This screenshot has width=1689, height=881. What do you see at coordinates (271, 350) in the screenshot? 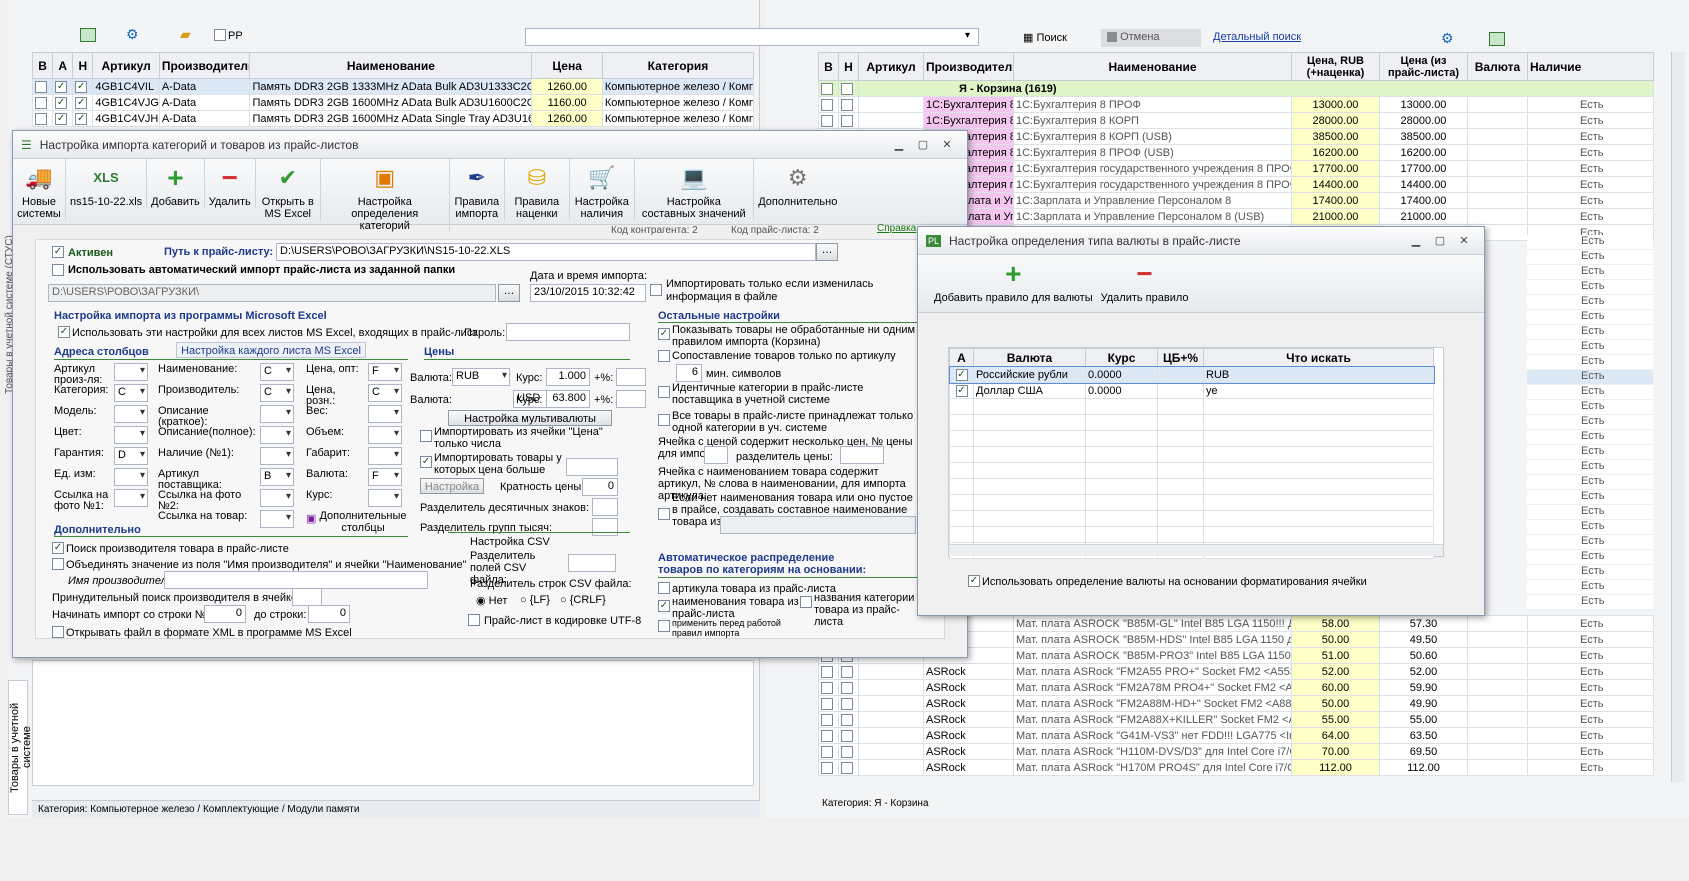
I see `each-sheet-button: Настройка каждого листа MS Excel` at bounding box center [271, 350].